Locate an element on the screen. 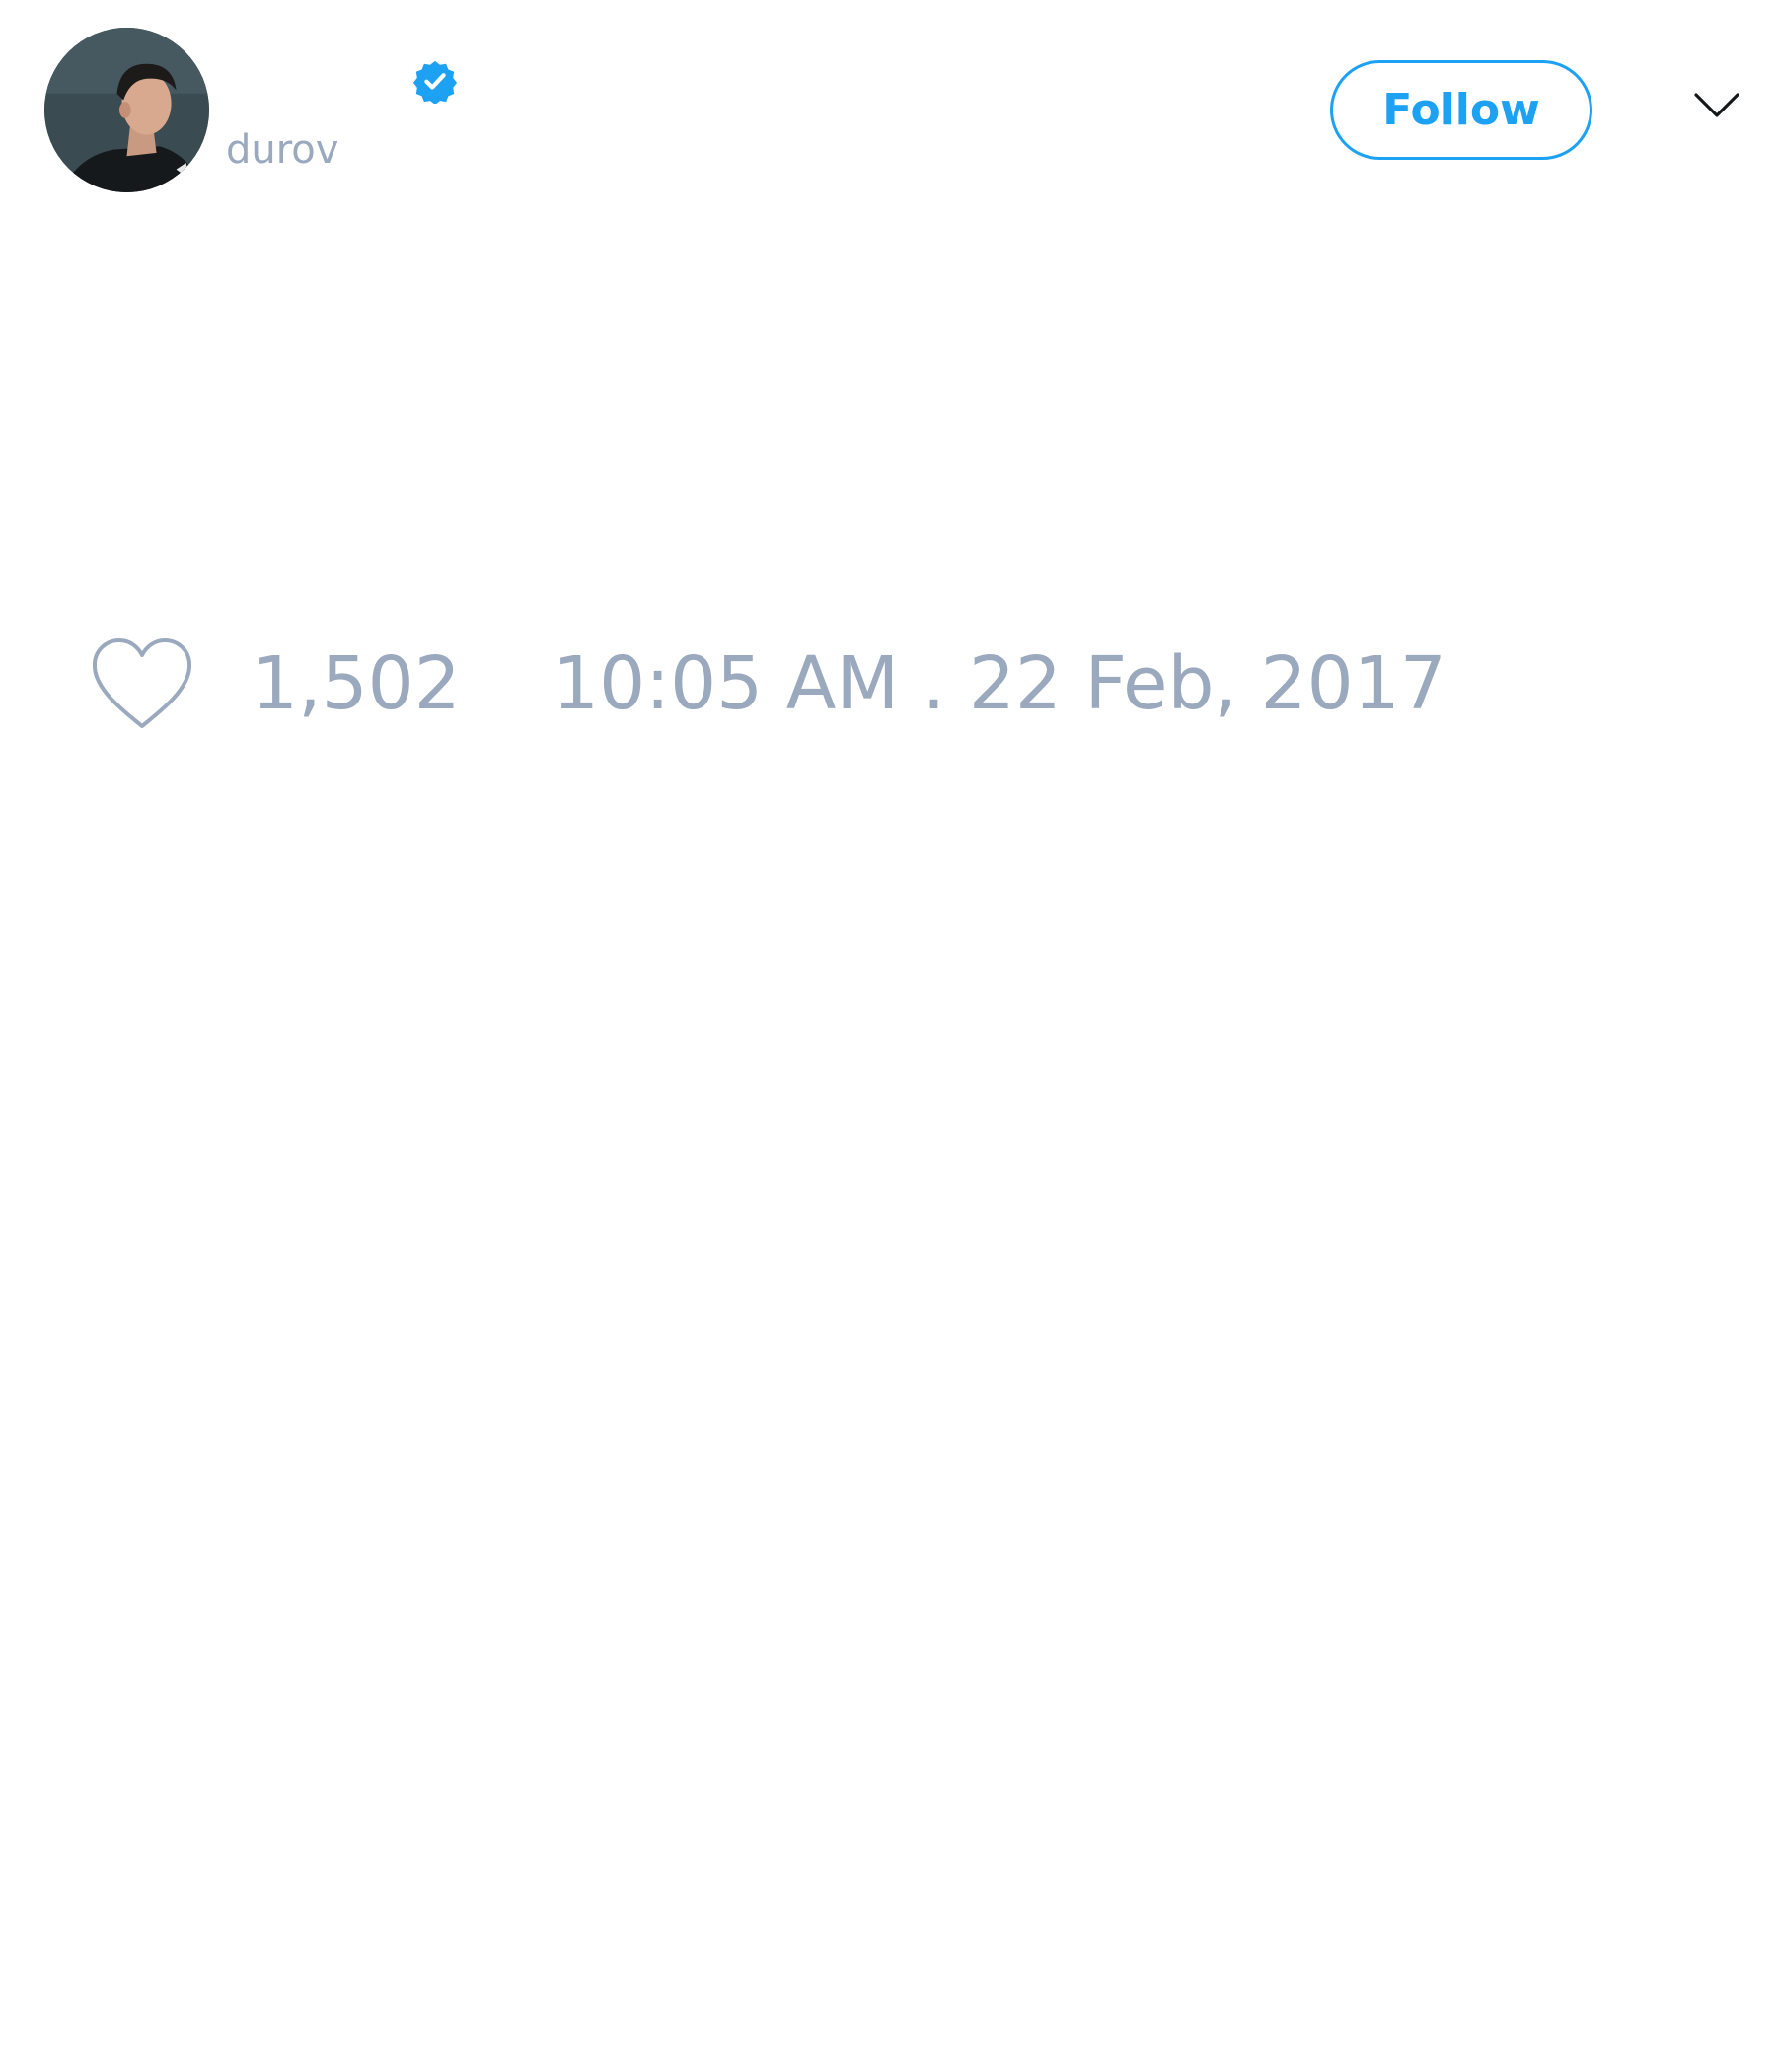 The width and height of the screenshot is (1776, 2072). chevron-down-icon is located at coordinates (1717, 106).